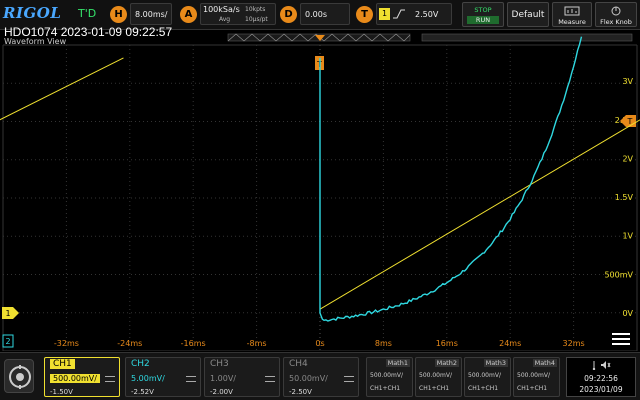  I want to click on horizontal-scale-box: 8.00ms/, so click(151, 14).